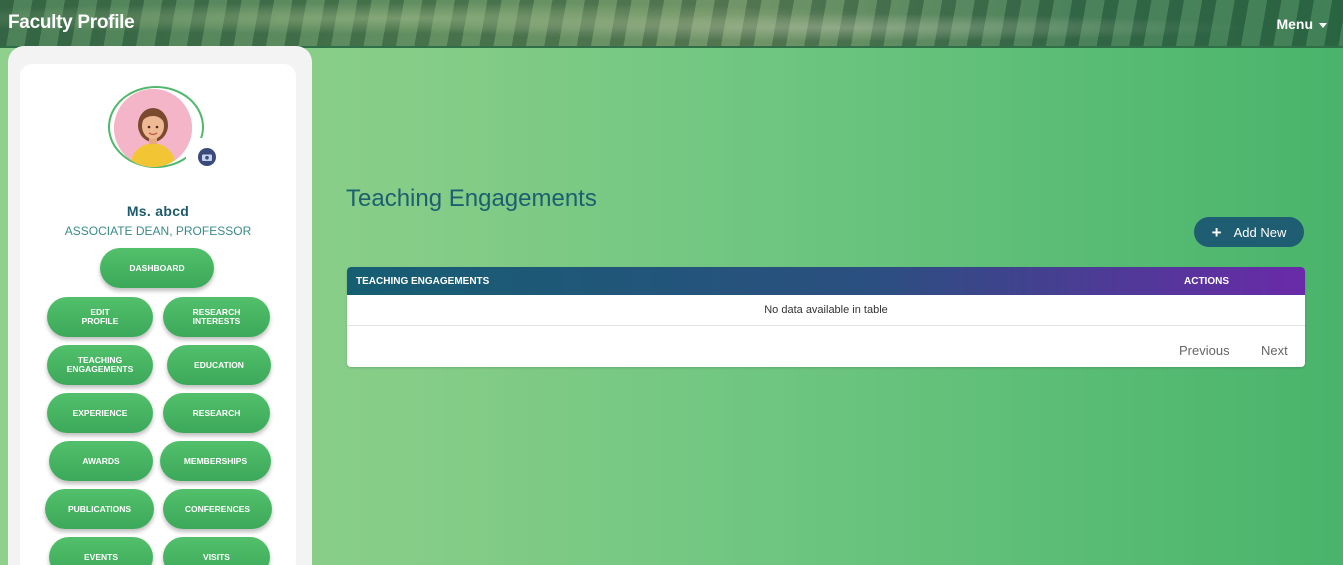 The height and width of the screenshot is (565, 1343). What do you see at coordinates (216, 317) in the screenshot?
I see `research-interests-button: RESEARCH INTERESTS` at bounding box center [216, 317].